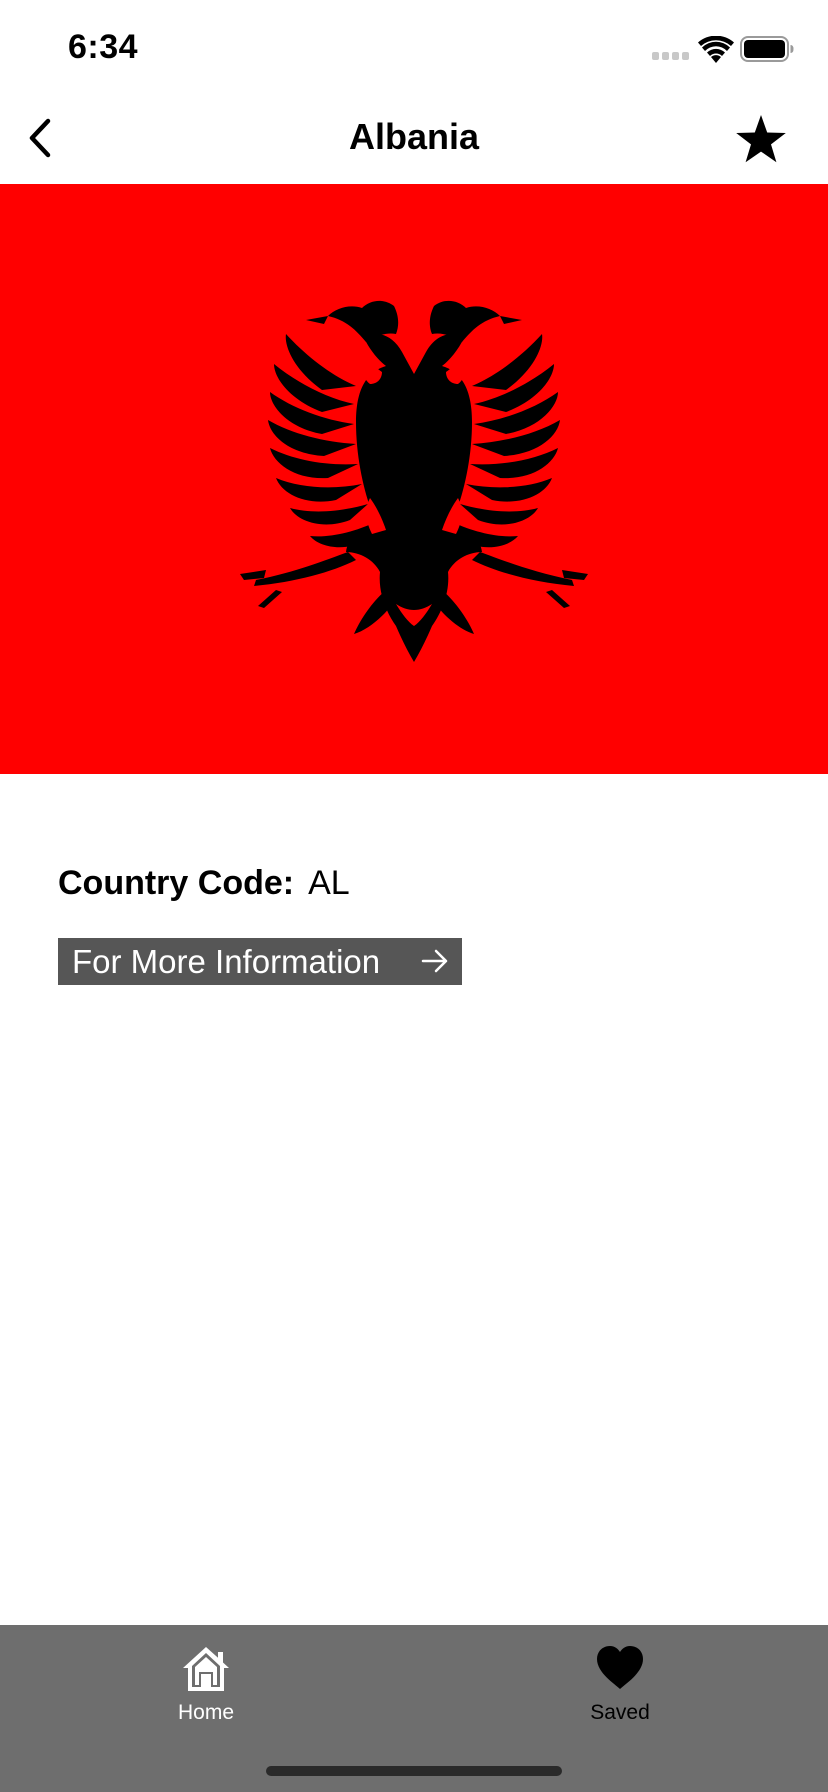  I want to click on country-code-row: Country Code: AL, so click(204, 883).